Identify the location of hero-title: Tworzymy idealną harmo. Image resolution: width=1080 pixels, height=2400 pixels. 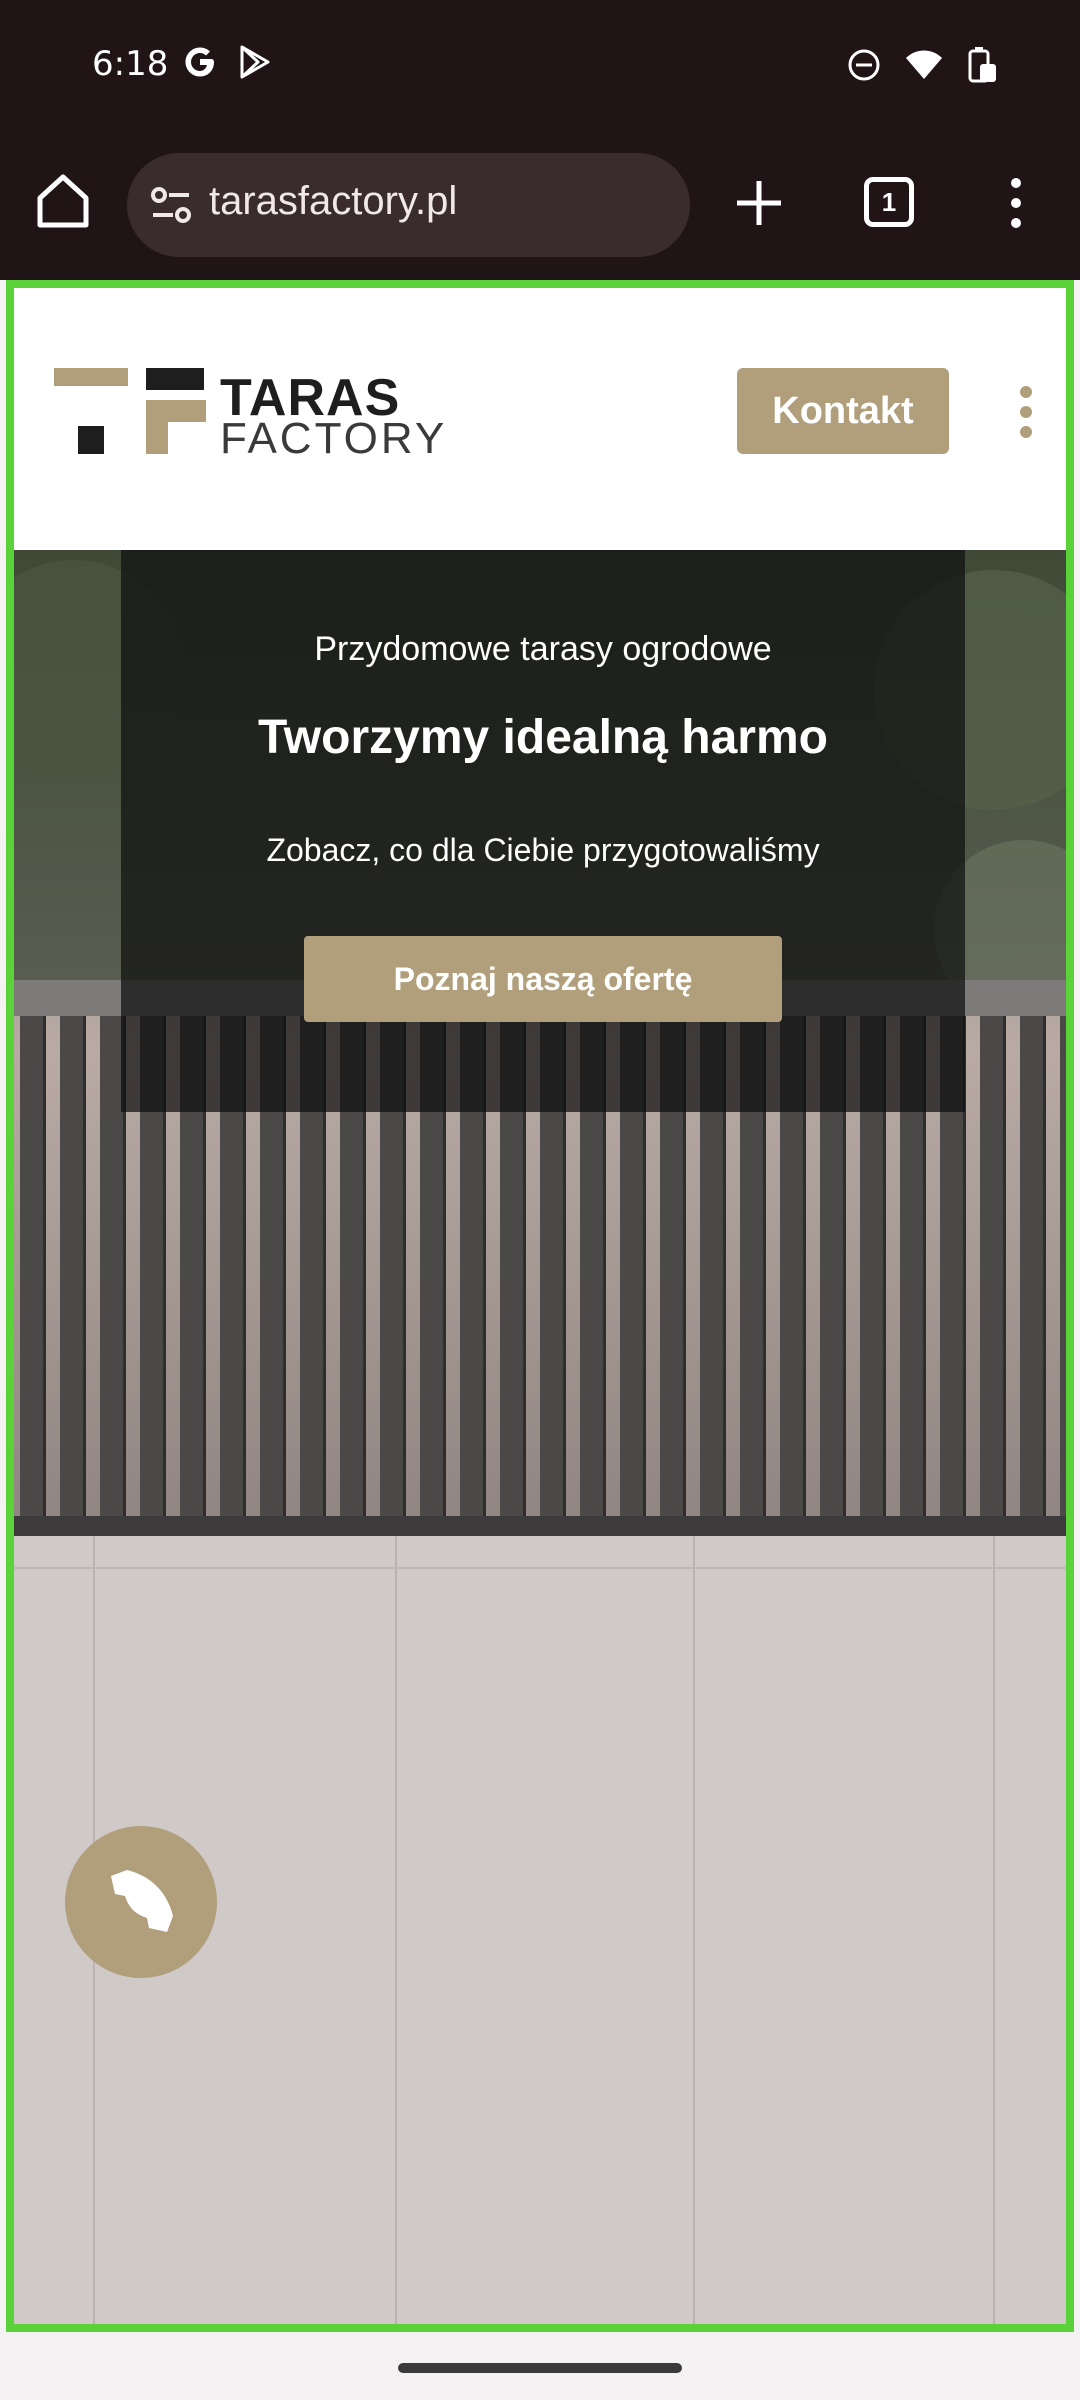
(543, 737).